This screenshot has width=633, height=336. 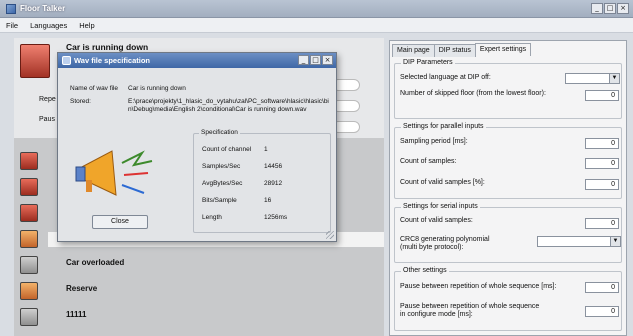 What do you see at coordinates (219, 200) in the screenshot?
I see `spec-key: Bits/Sample` at bounding box center [219, 200].